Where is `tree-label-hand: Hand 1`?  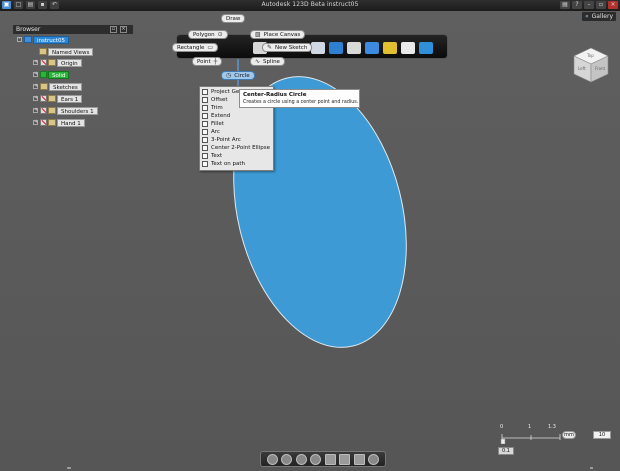
tree-label-hand: Hand 1 is located at coordinates (71, 122).